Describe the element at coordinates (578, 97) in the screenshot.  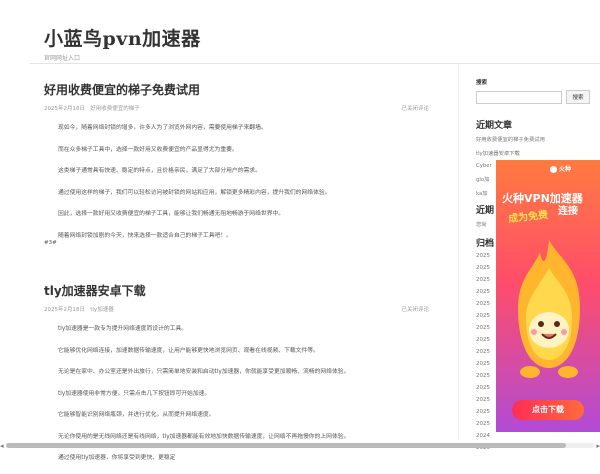
I see `search-button: 搜索` at that location.